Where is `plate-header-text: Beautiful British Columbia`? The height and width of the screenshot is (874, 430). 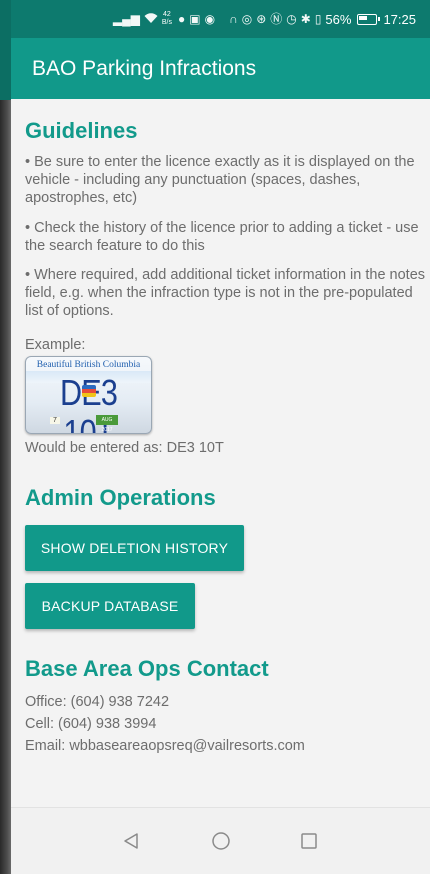
plate-header-text: Beautiful British Columbia is located at coordinates (88, 365).